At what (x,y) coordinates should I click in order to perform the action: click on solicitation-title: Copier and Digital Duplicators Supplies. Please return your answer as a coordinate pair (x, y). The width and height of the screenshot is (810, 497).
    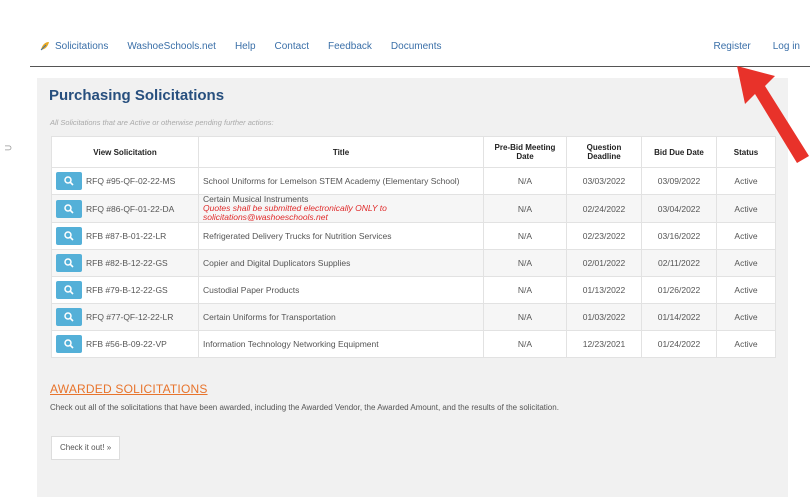
    Looking at the image, I should click on (277, 262).